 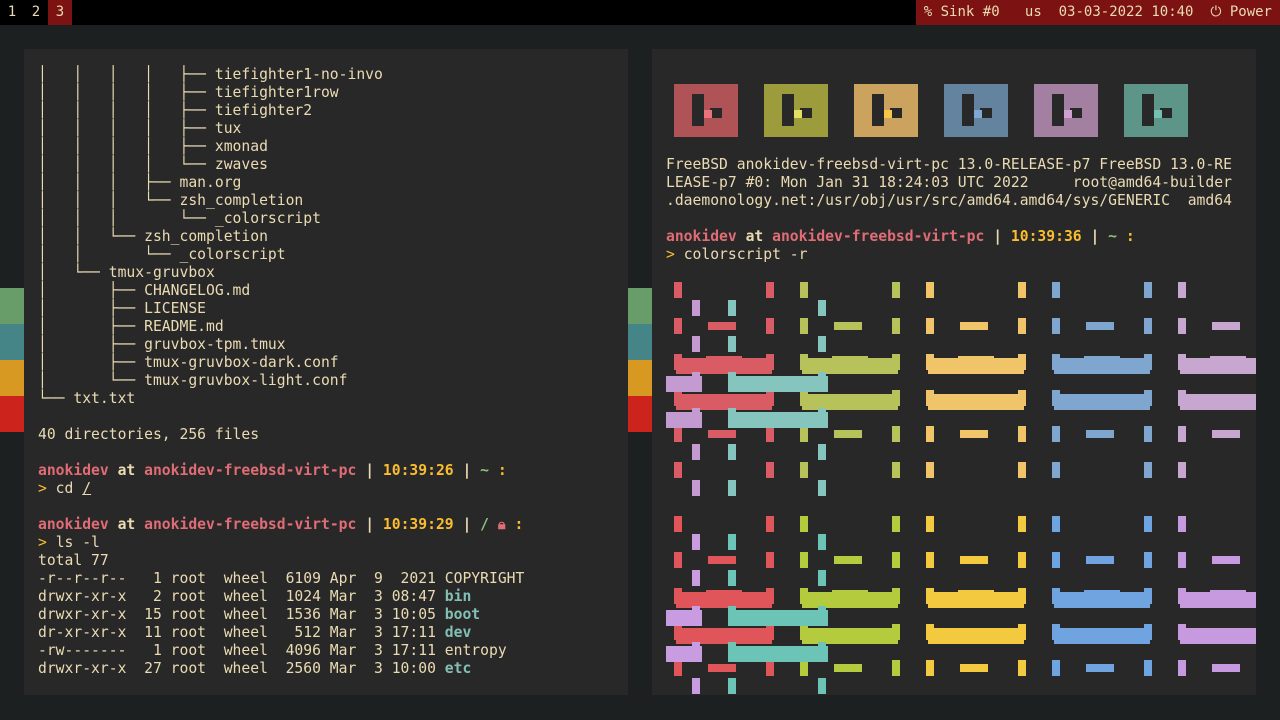 I want to click on tree-line: │ │ │ ├── man.org, so click(x=140, y=182).